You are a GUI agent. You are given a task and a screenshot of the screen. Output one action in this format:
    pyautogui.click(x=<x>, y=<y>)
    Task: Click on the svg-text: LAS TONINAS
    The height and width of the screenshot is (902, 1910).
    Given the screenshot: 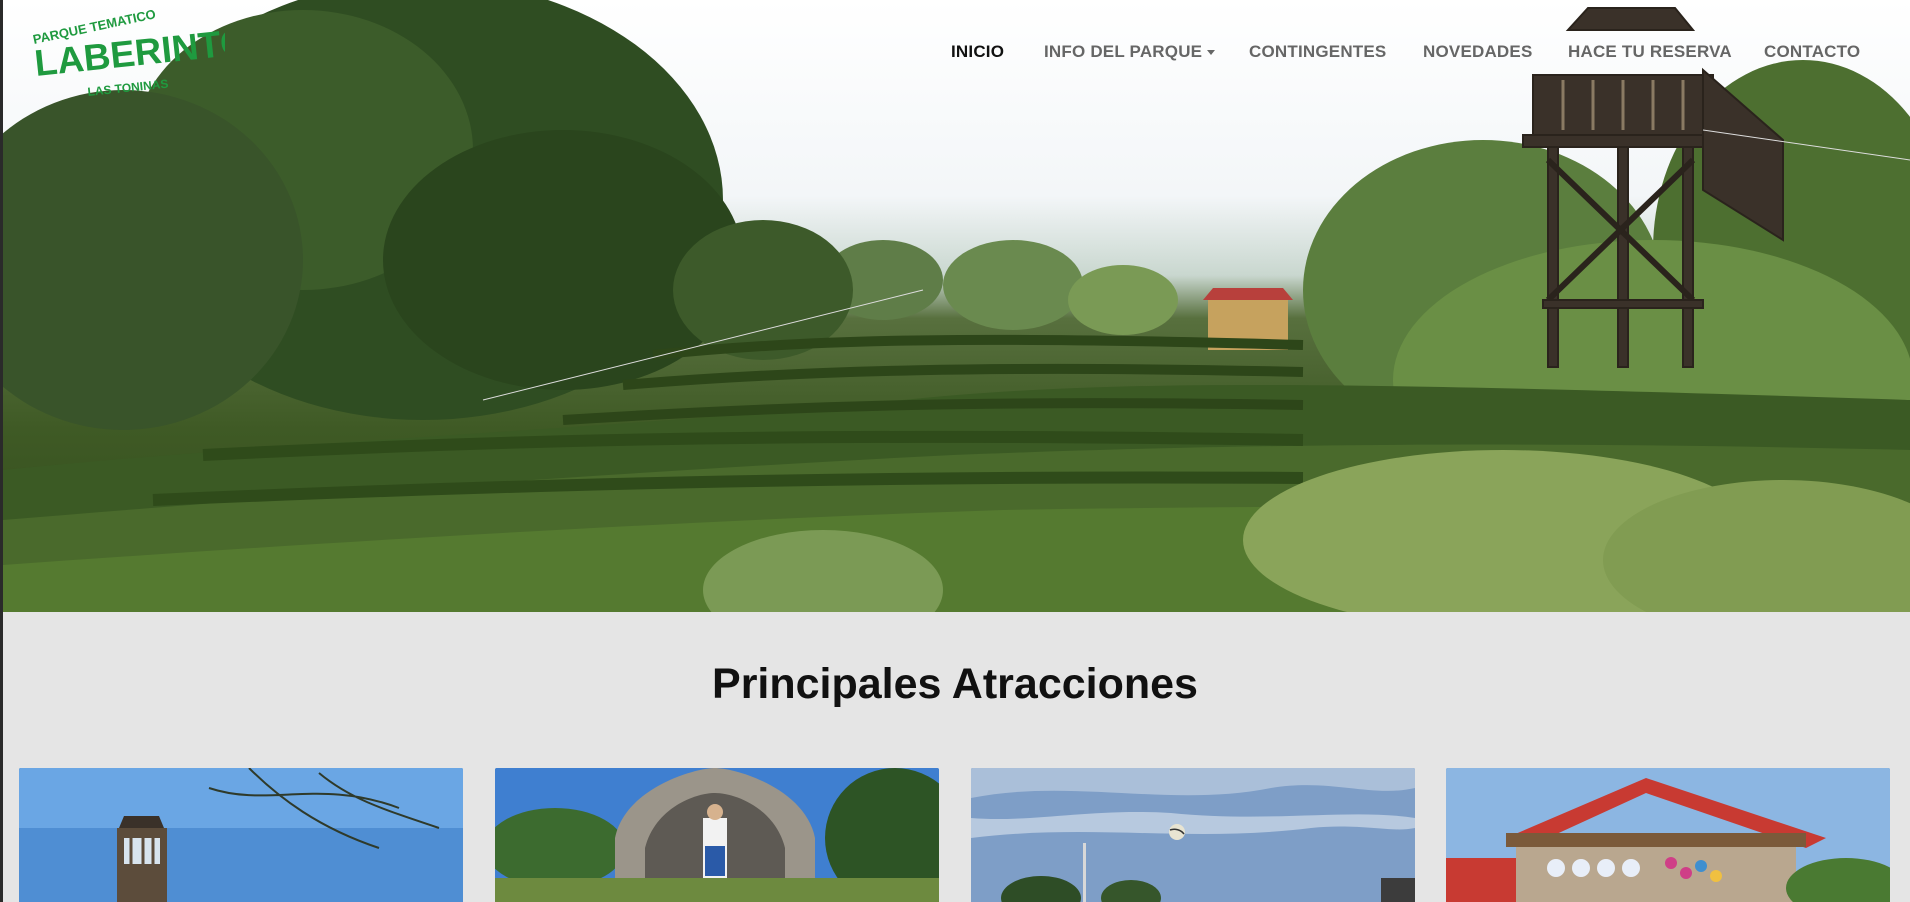 What is the action you would take?
    pyautogui.click(x=128, y=88)
    